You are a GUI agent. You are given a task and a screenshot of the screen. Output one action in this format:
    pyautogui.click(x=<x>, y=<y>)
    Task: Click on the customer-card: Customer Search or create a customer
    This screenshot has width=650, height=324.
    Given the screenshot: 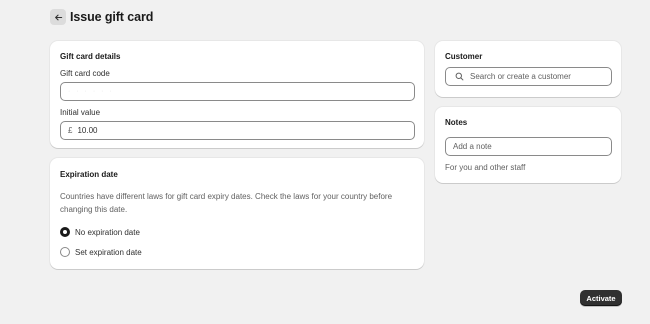 What is the action you would take?
    pyautogui.click(x=528, y=69)
    